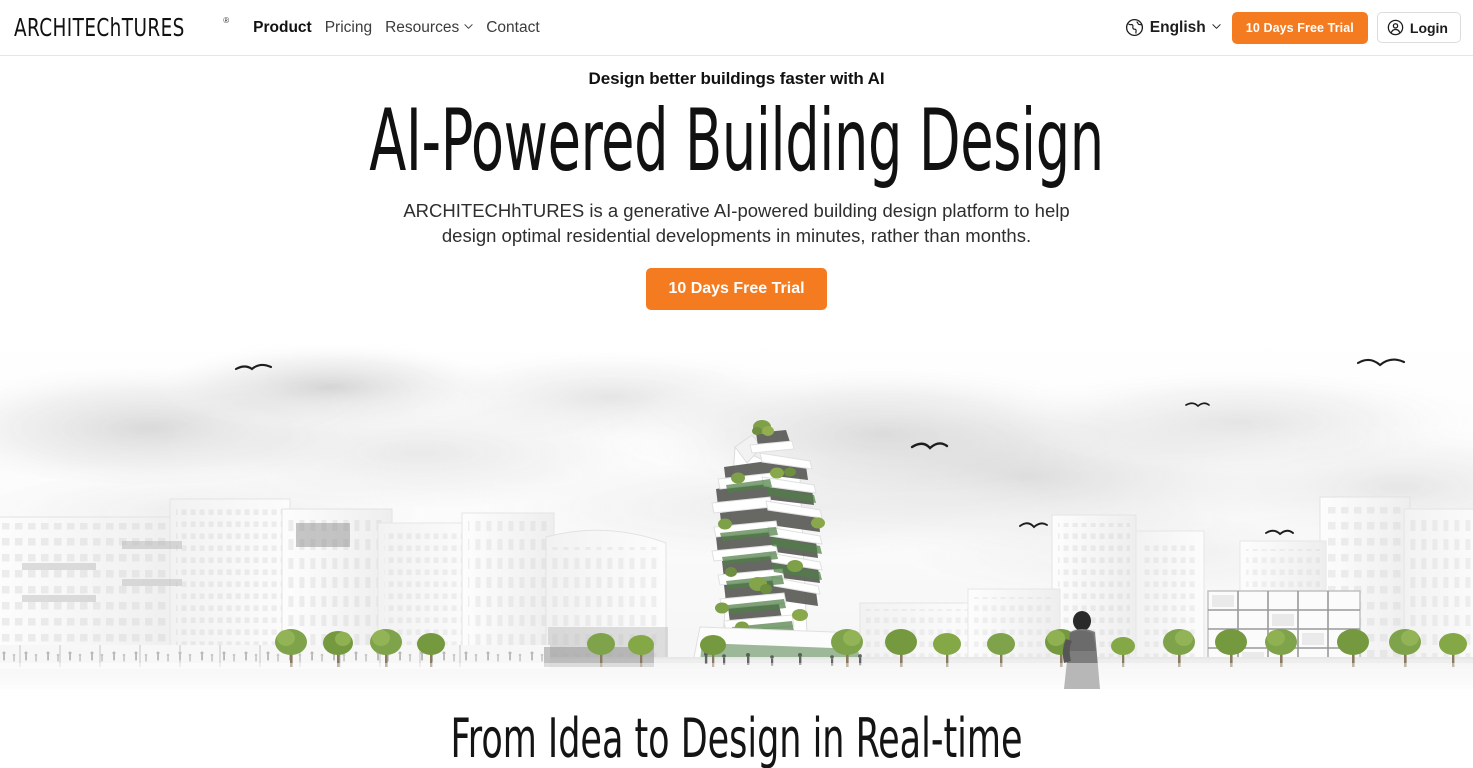 This screenshot has height=768, width=1473. I want to click on nav-link-product: Product, so click(282, 28).